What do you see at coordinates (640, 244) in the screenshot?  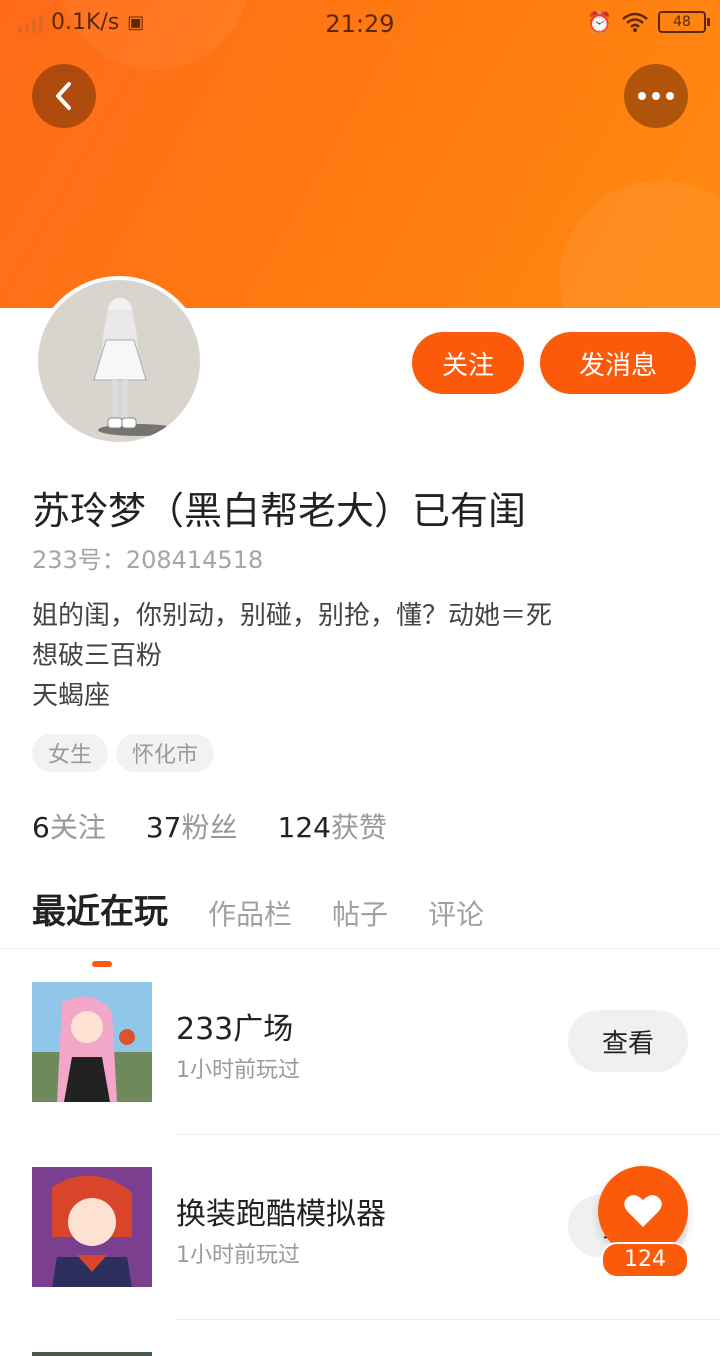 I see `banner-decoration` at bounding box center [640, 244].